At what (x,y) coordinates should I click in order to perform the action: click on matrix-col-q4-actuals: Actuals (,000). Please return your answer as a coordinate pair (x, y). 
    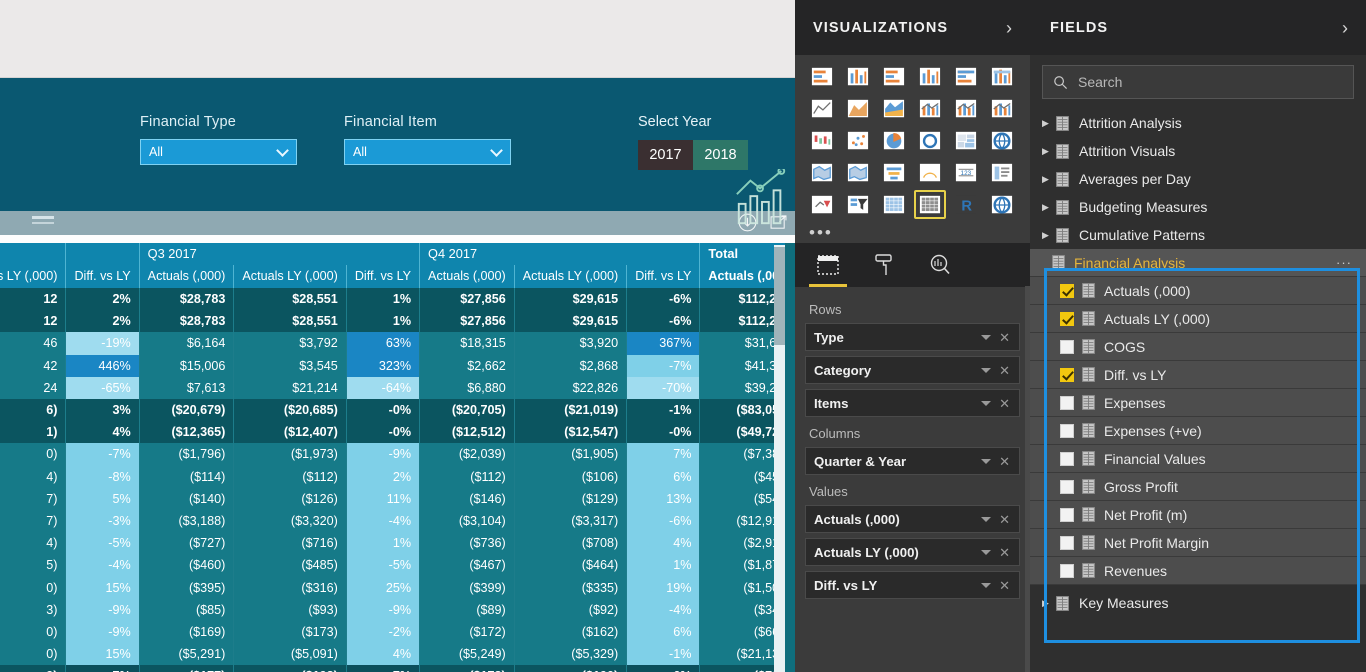
    Looking at the image, I should click on (467, 276).